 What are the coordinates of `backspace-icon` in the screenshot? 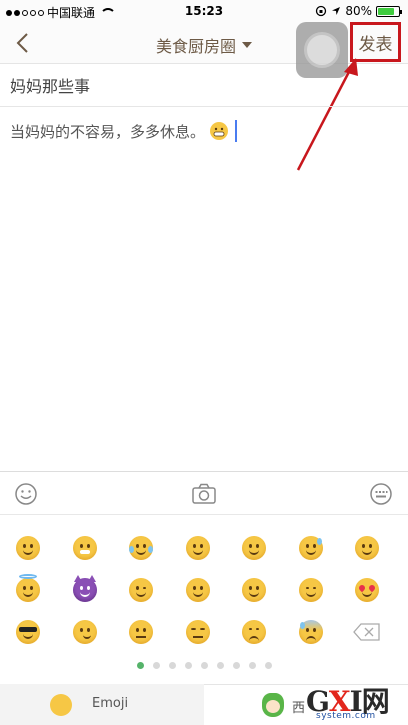 It's located at (366, 632).